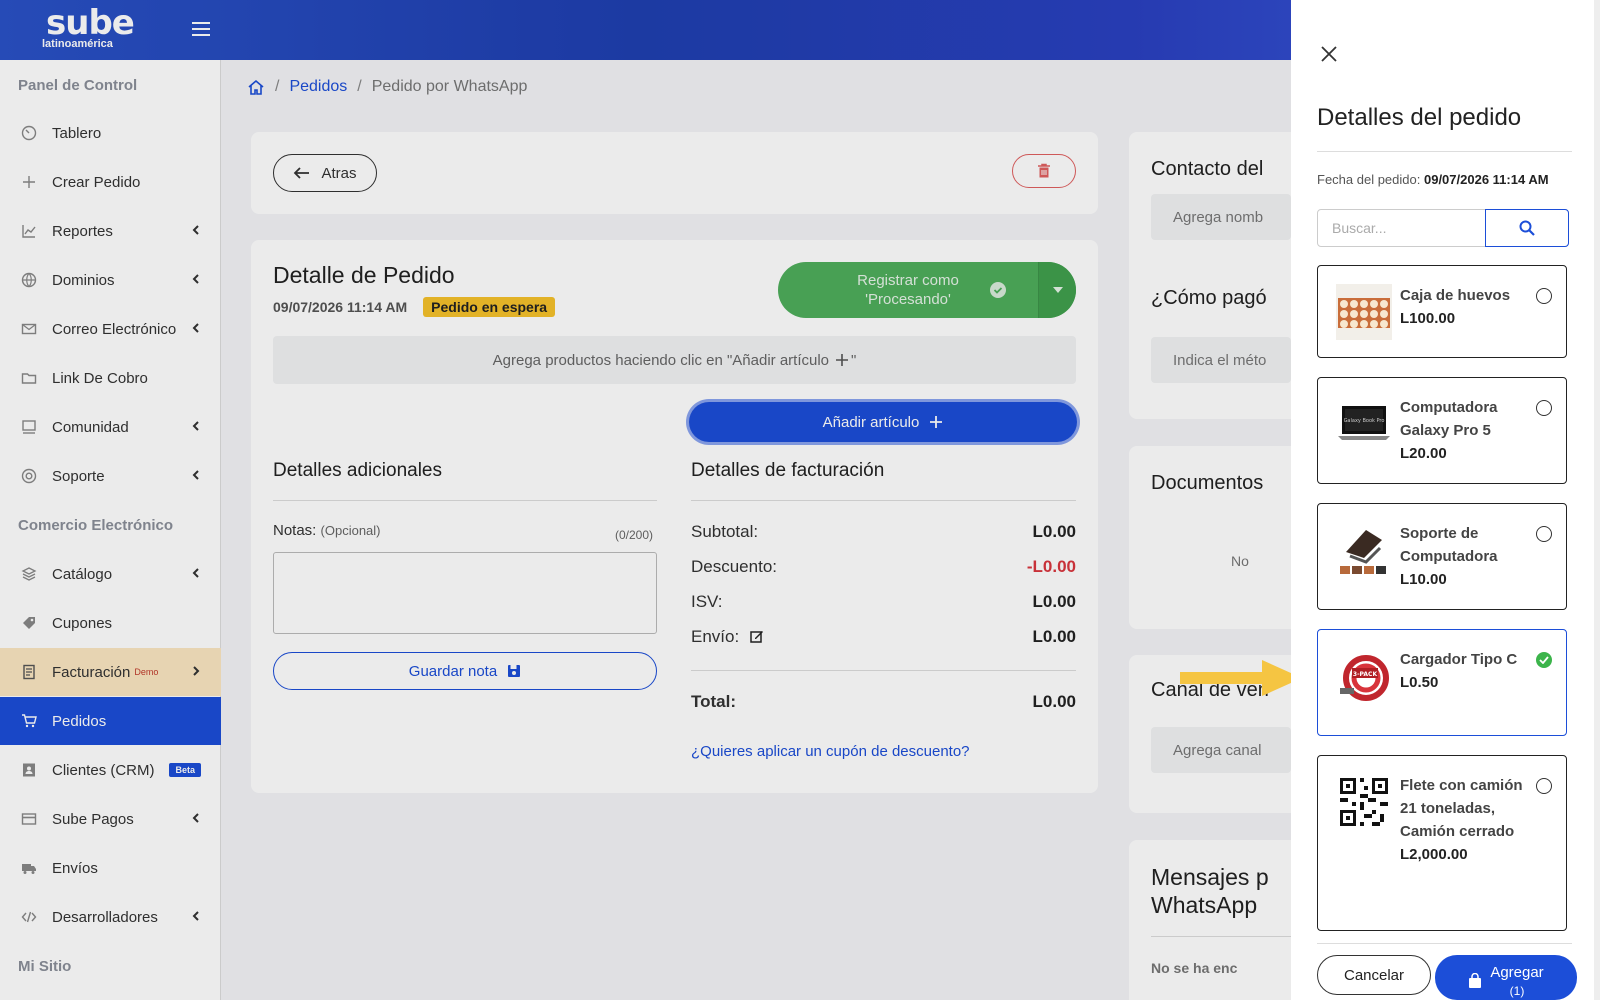  I want to click on product-card-cargador: 3-PACK Cargador Tipo C L0.50, so click(1442, 682).